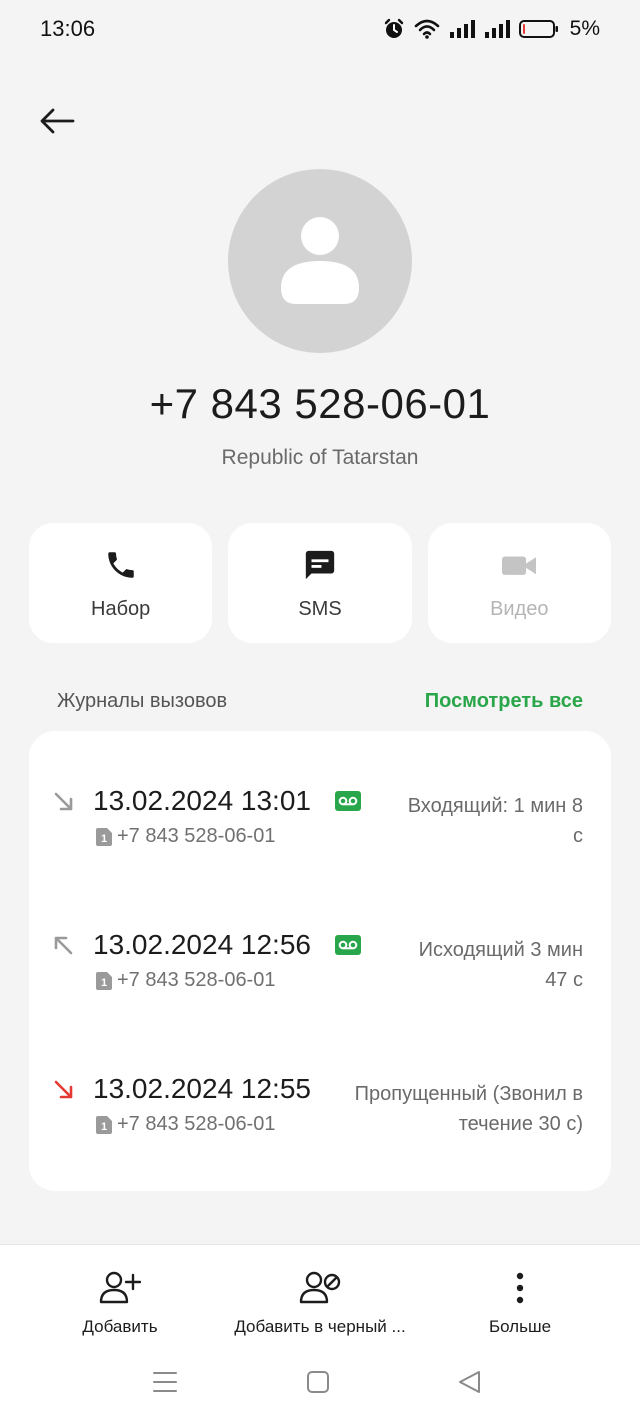 The image size is (640, 1422). Describe the element at coordinates (584, 28) in the screenshot. I see `battery-percent: 5%` at that location.